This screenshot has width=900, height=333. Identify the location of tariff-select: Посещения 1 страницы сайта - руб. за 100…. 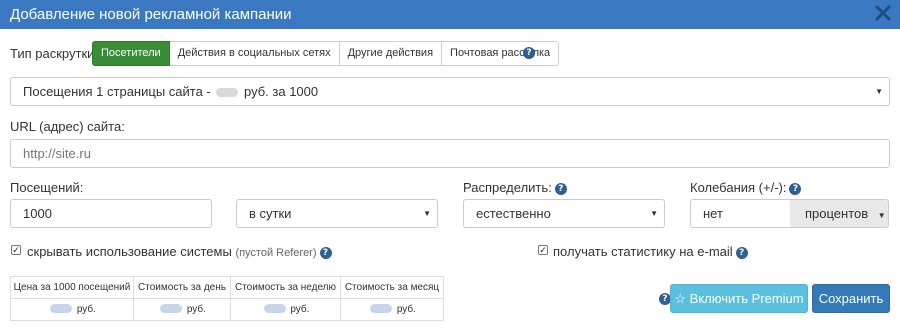
(450, 91).